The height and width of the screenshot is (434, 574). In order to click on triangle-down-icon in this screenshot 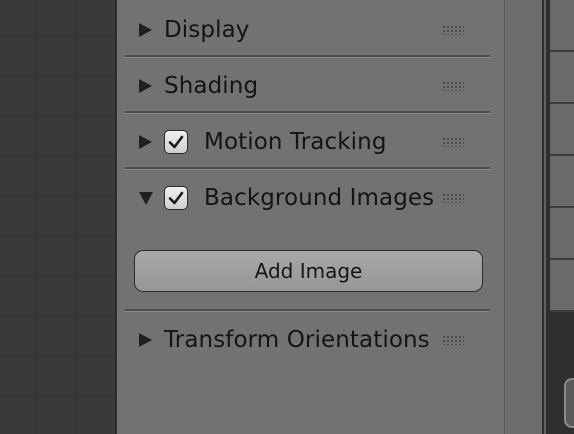, I will do `click(146, 198)`.